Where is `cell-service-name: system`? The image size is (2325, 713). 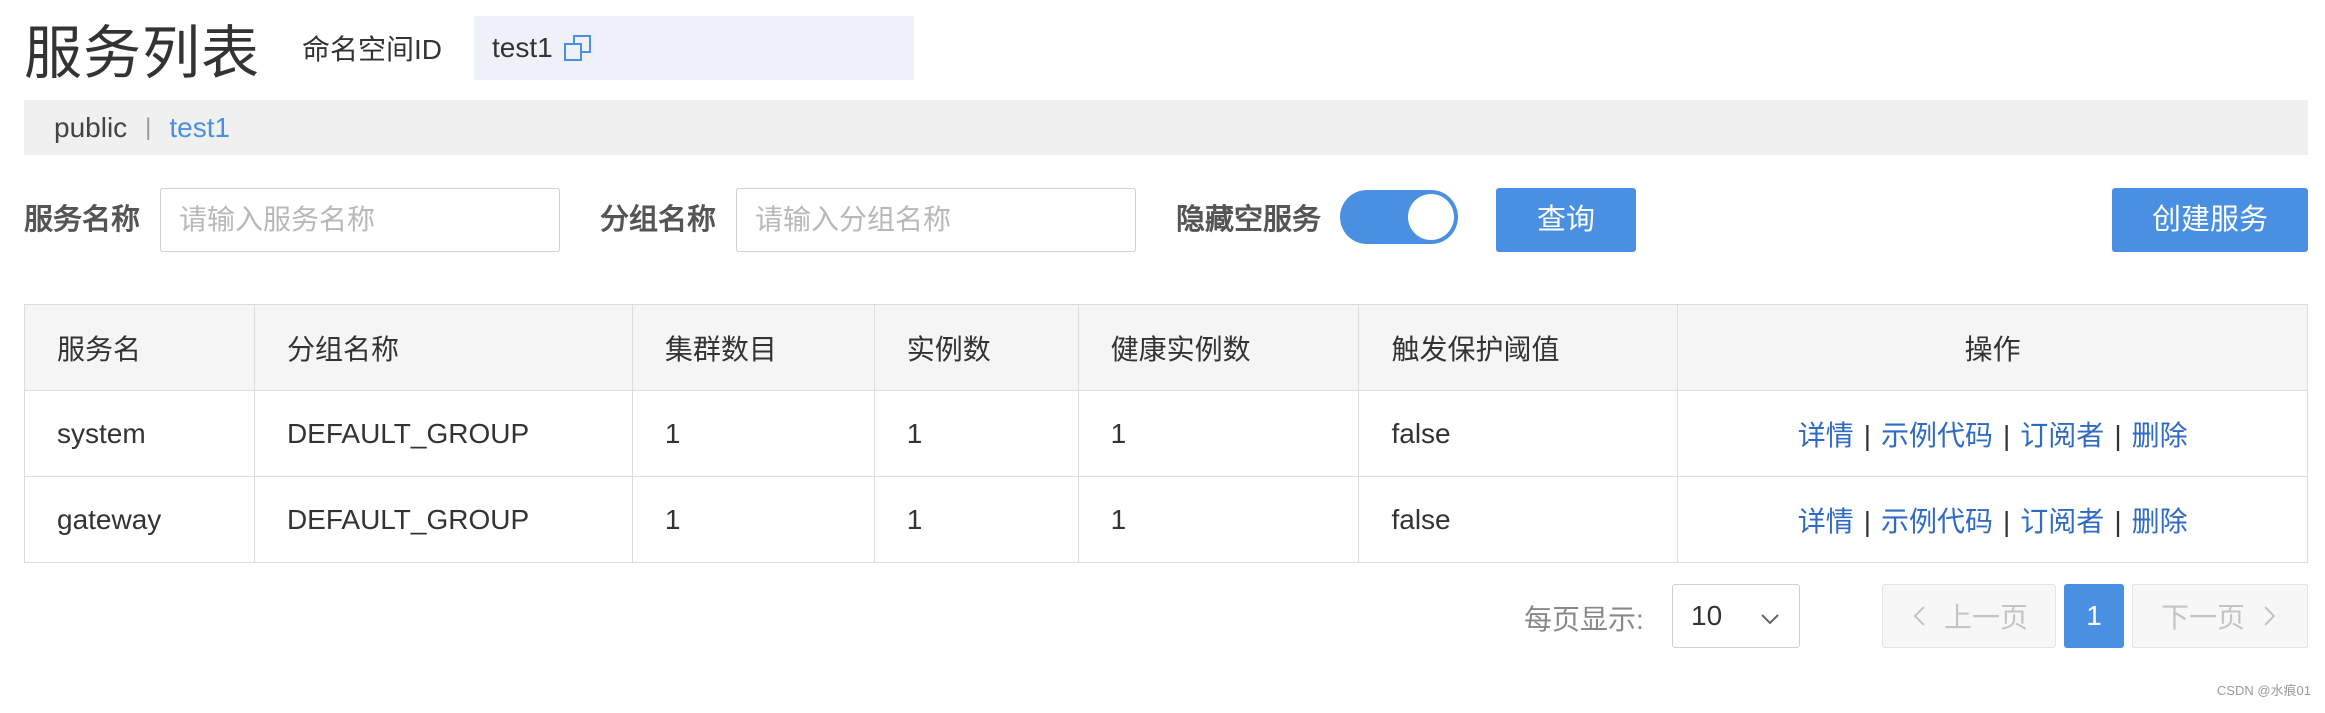 cell-service-name: system is located at coordinates (139, 433).